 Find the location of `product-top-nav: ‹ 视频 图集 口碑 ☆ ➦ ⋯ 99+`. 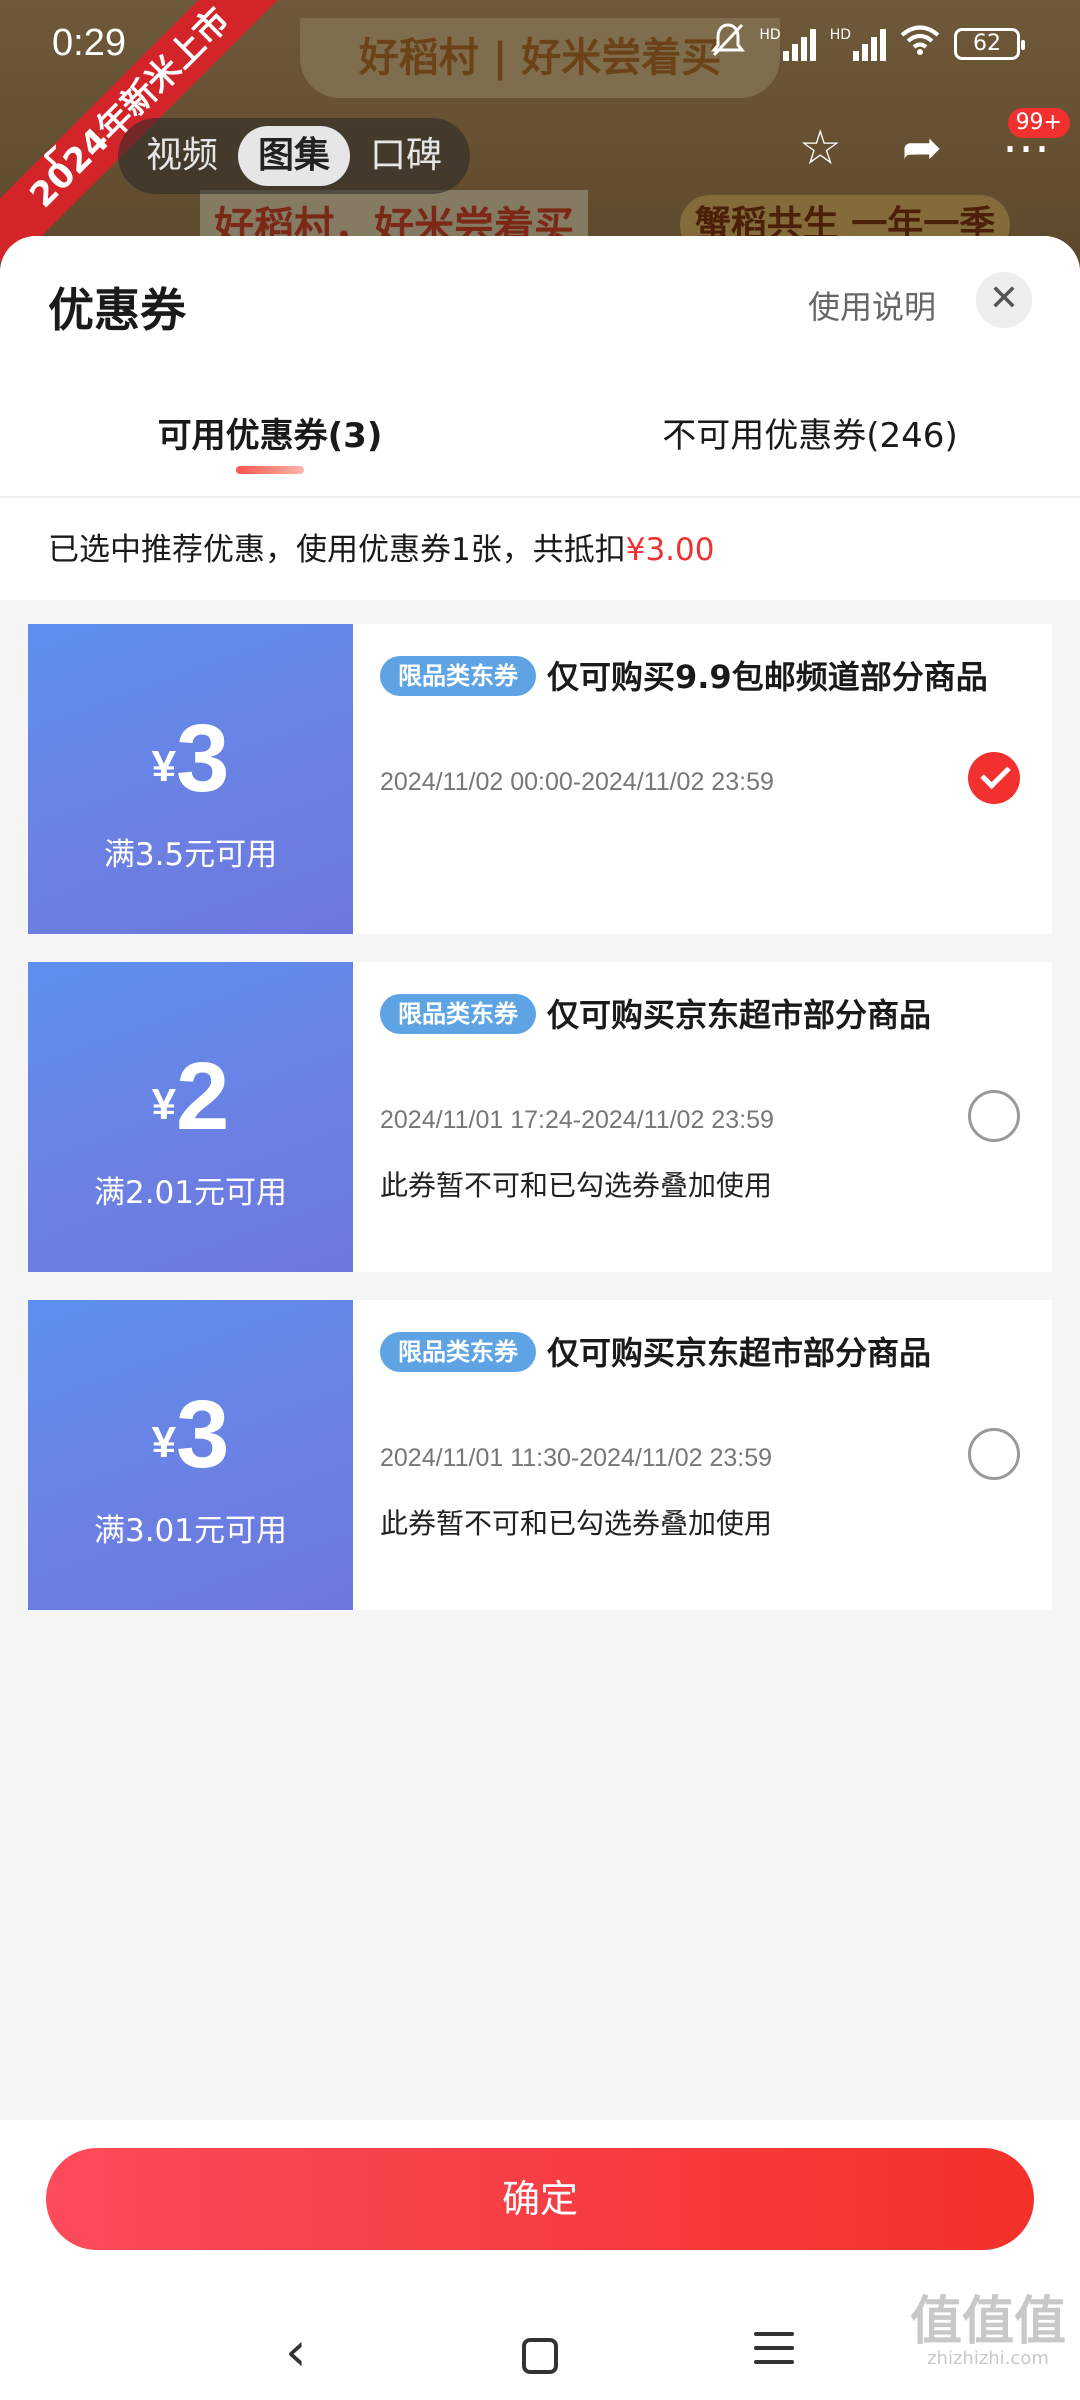

product-top-nav: ‹ 视频 图集 口碑 ☆ ➦ ⋯ 99+ is located at coordinates (540, 154).